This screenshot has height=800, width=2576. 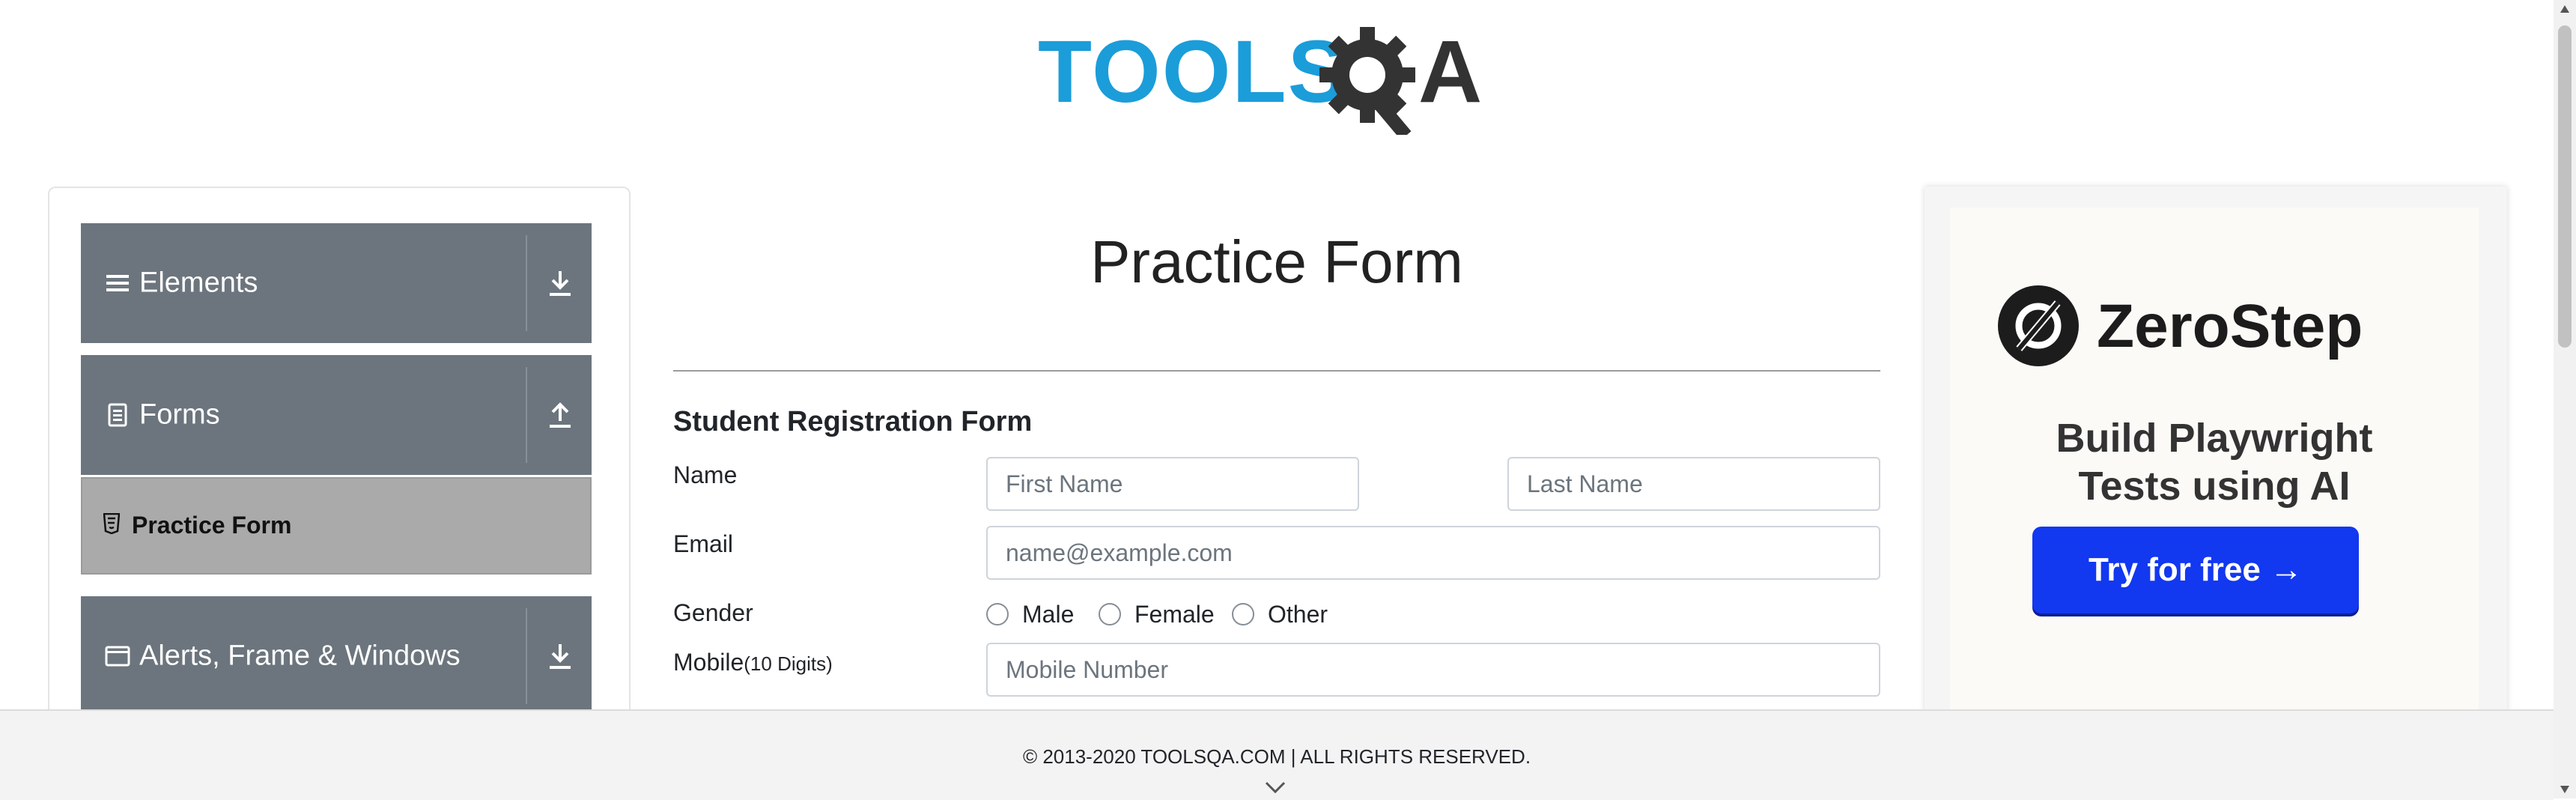 What do you see at coordinates (2565, 399) in the screenshot?
I see `page-scrollbar` at bounding box center [2565, 399].